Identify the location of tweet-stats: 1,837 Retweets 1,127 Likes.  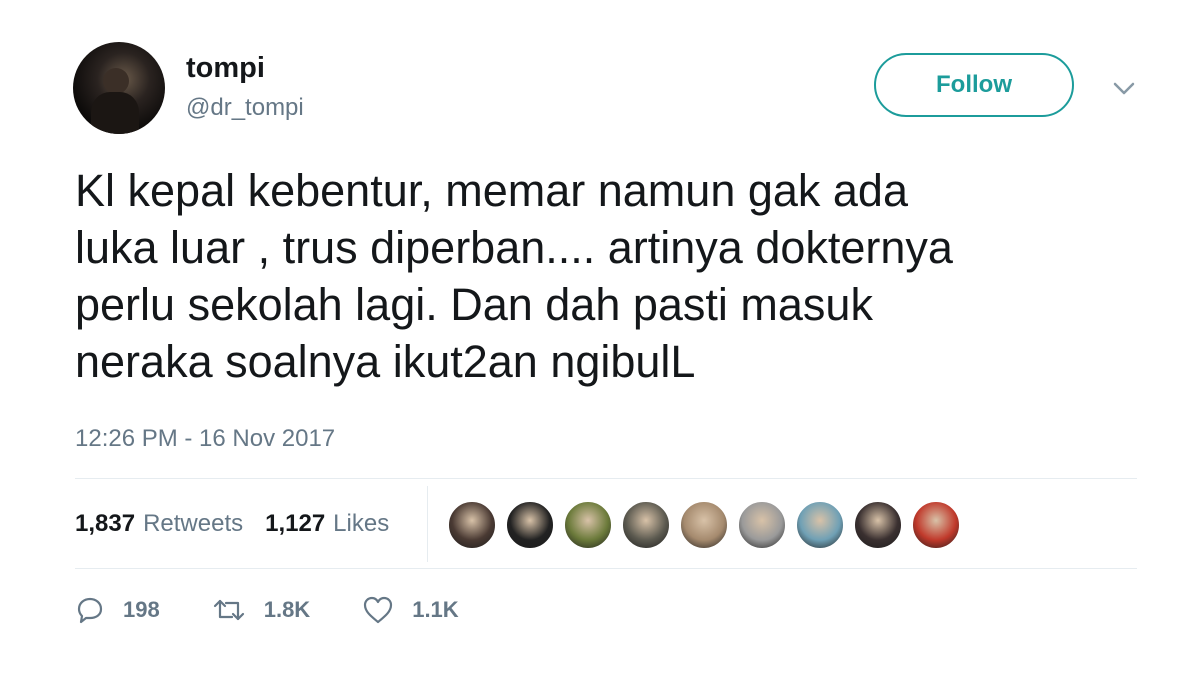
(243, 524).